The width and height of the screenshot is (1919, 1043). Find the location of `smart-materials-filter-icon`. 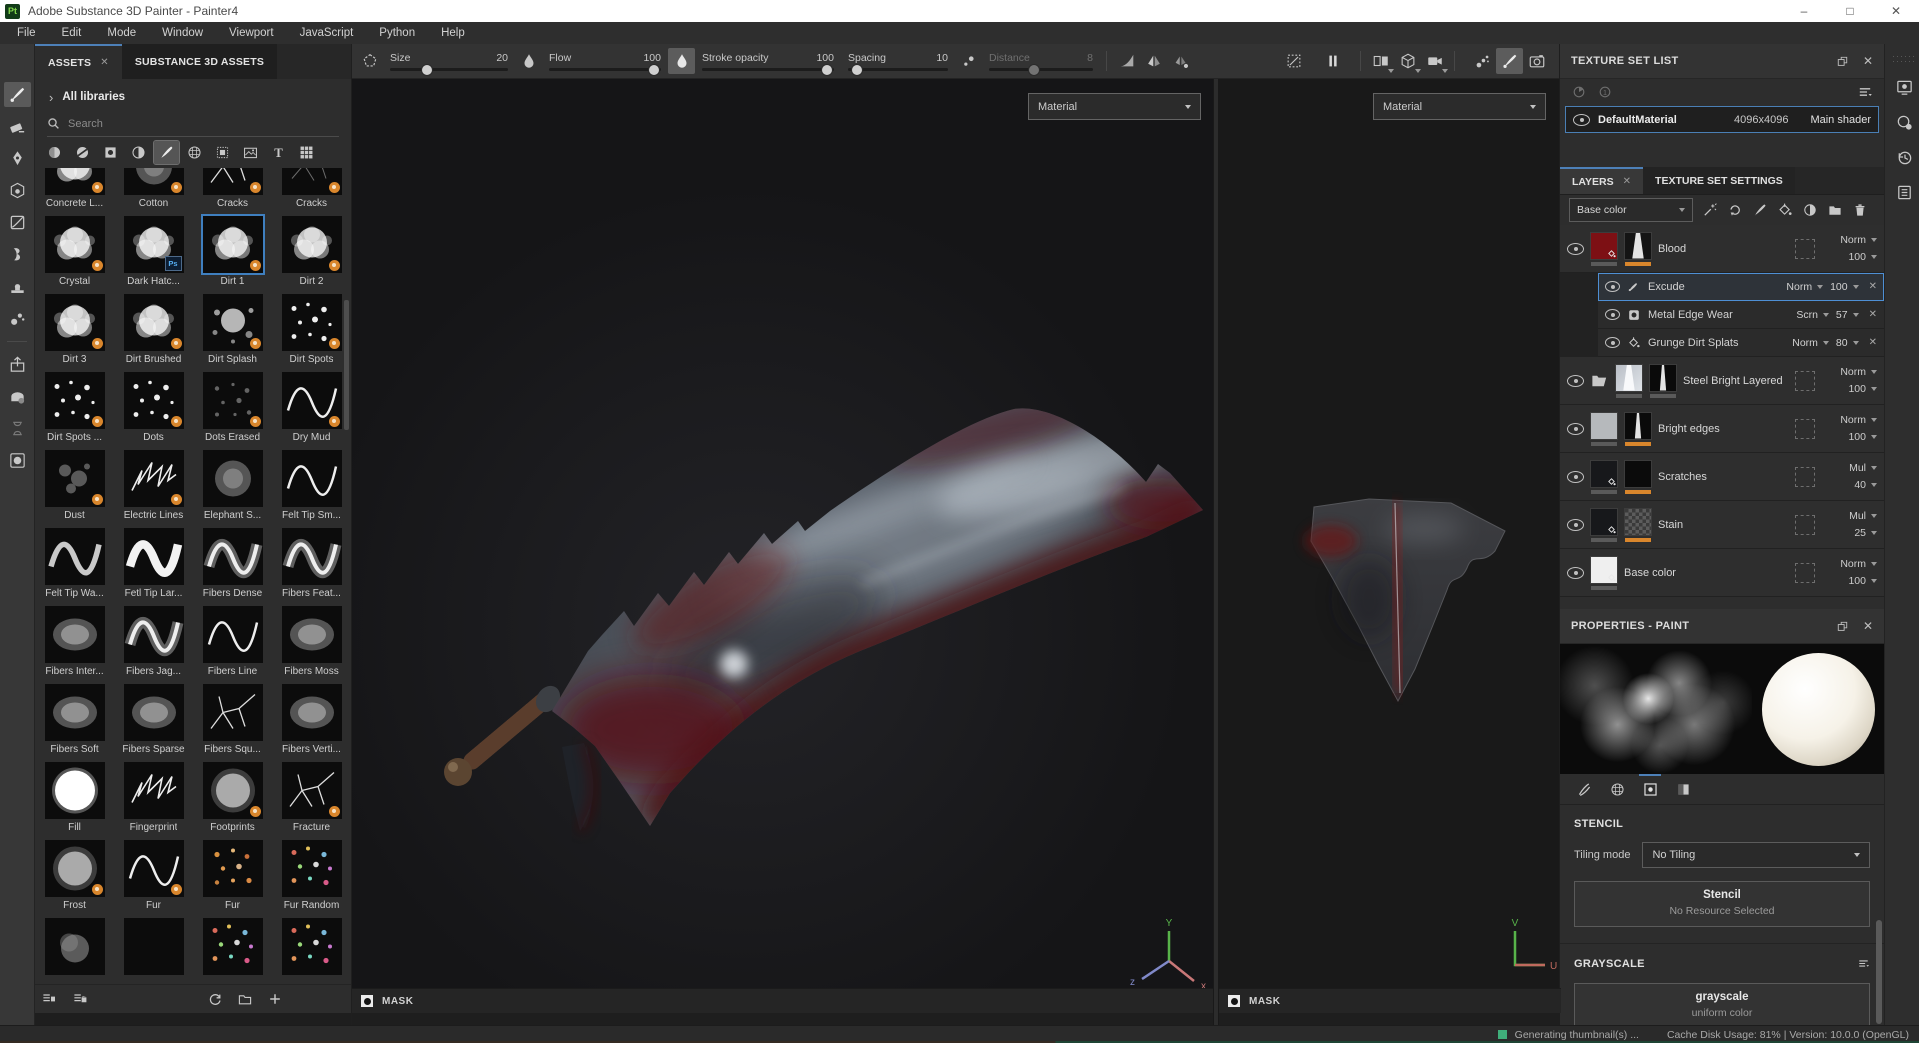

smart-materials-filter-icon is located at coordinates (82, 152).